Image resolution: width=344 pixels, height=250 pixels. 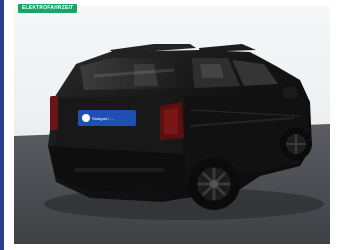 I want to click on side-mirror, so click(x=290, y=92).